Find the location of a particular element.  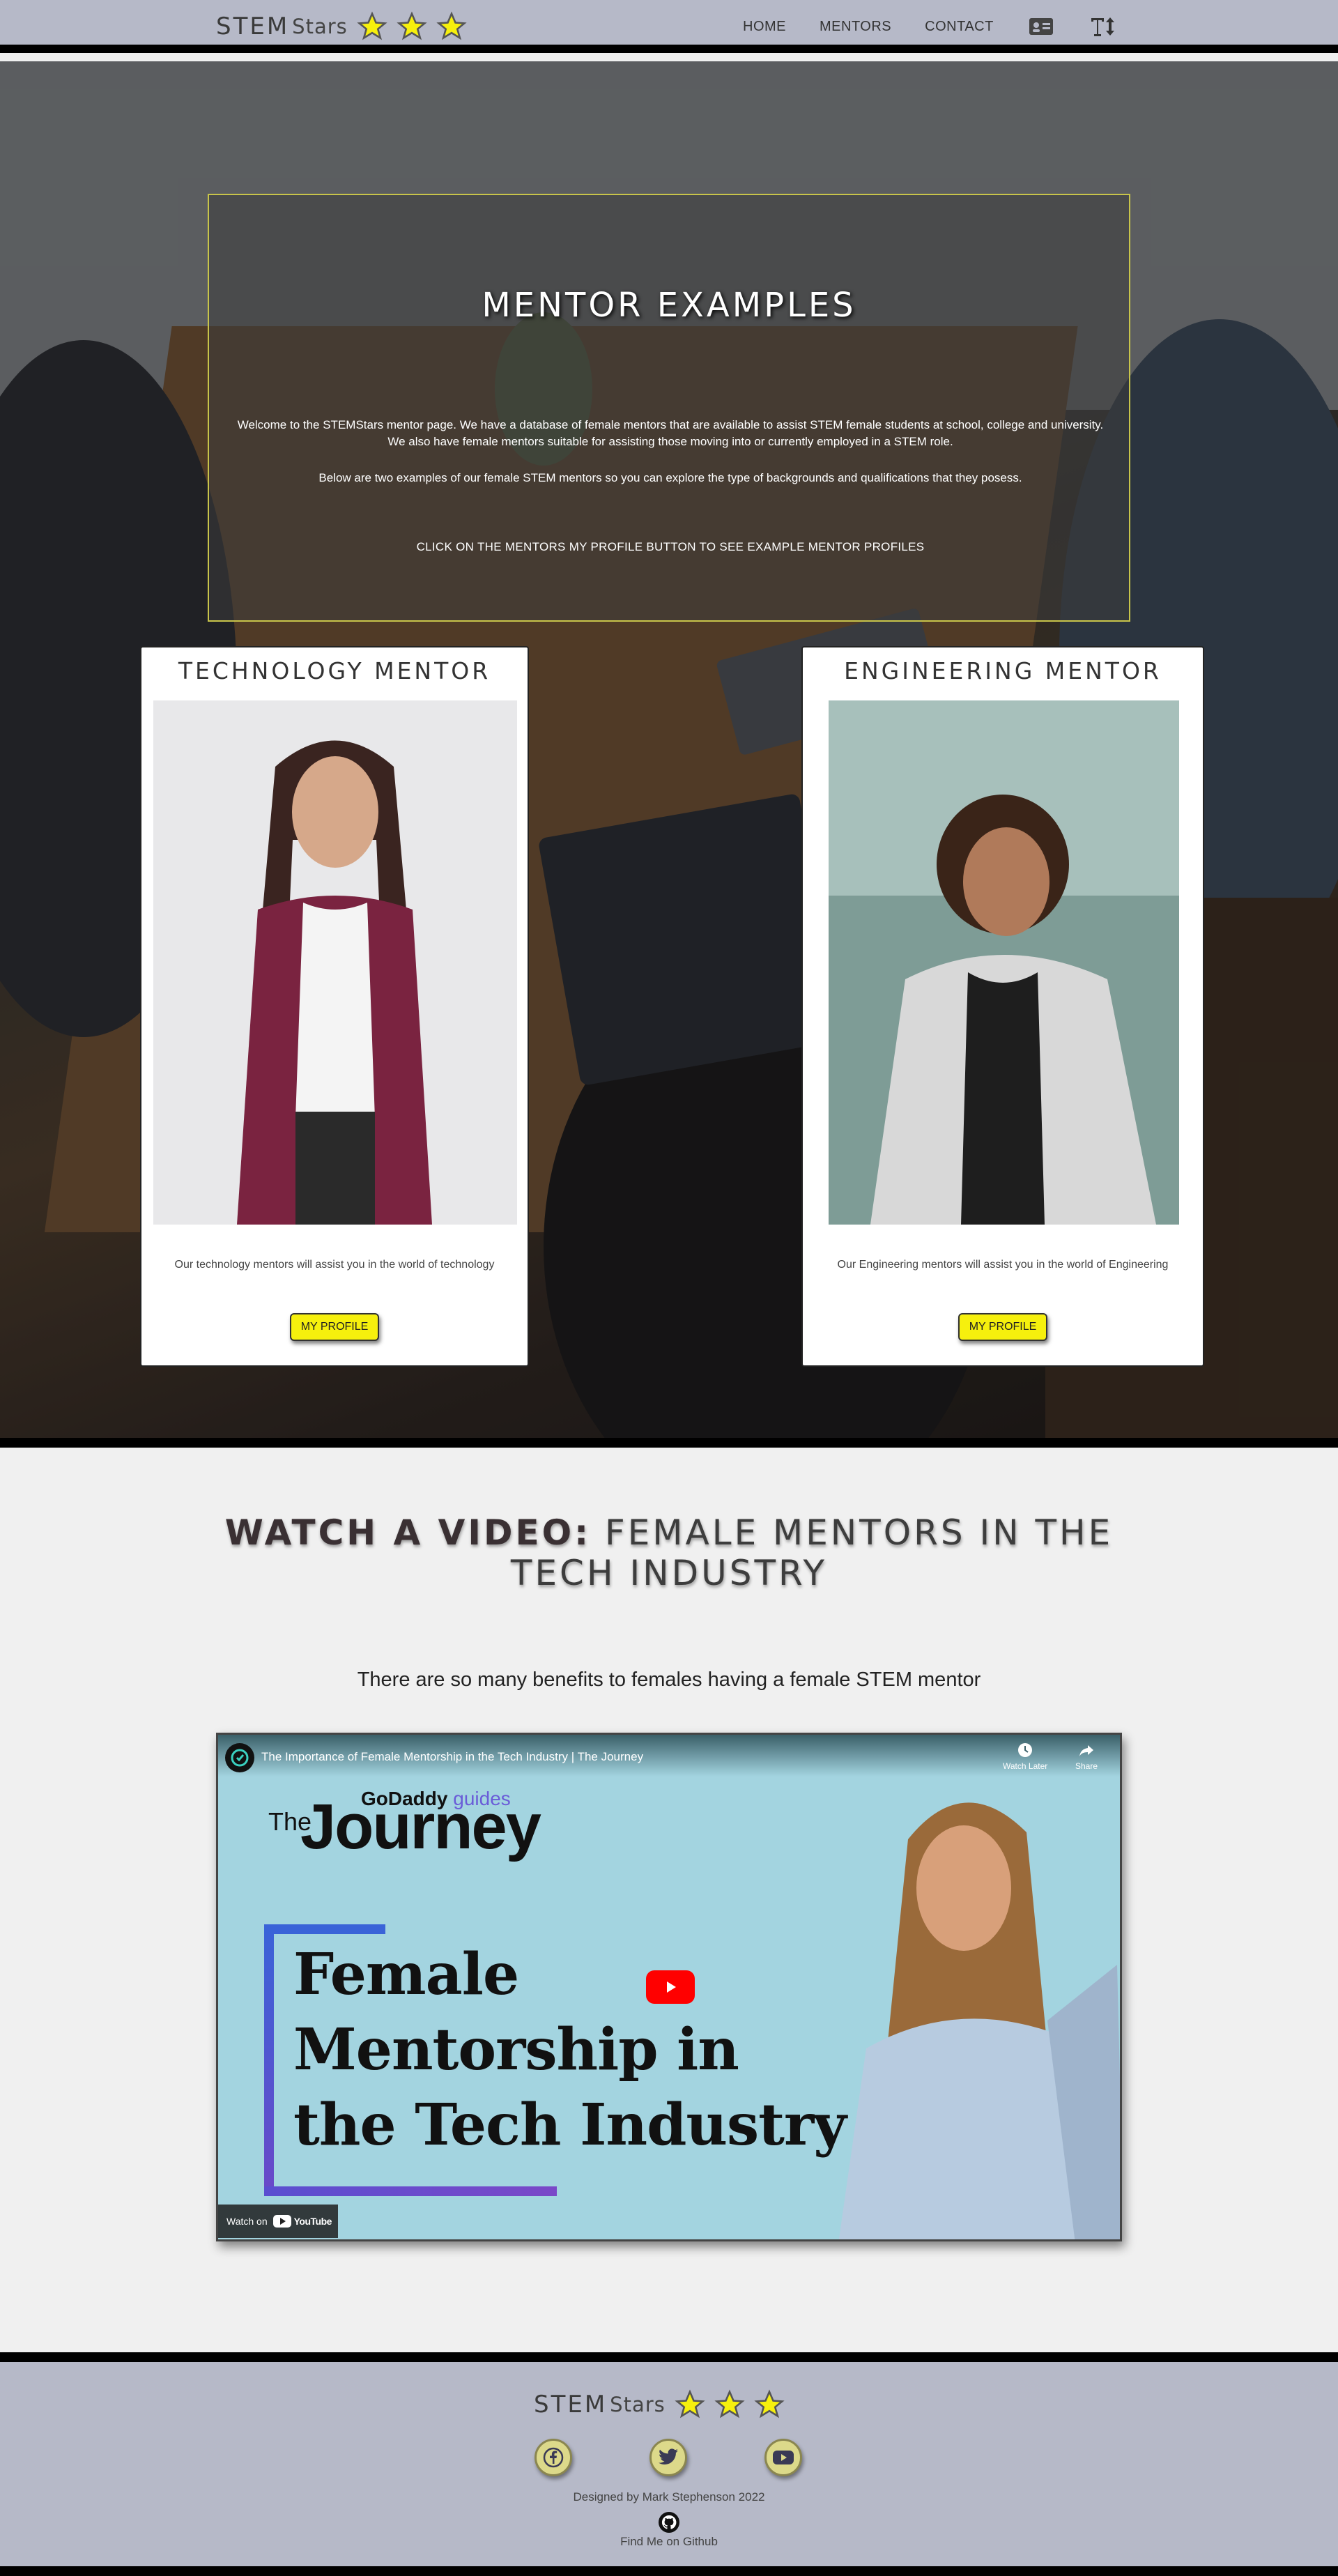

brand-logo: STEM Stars is located at coordinates (341, 26).